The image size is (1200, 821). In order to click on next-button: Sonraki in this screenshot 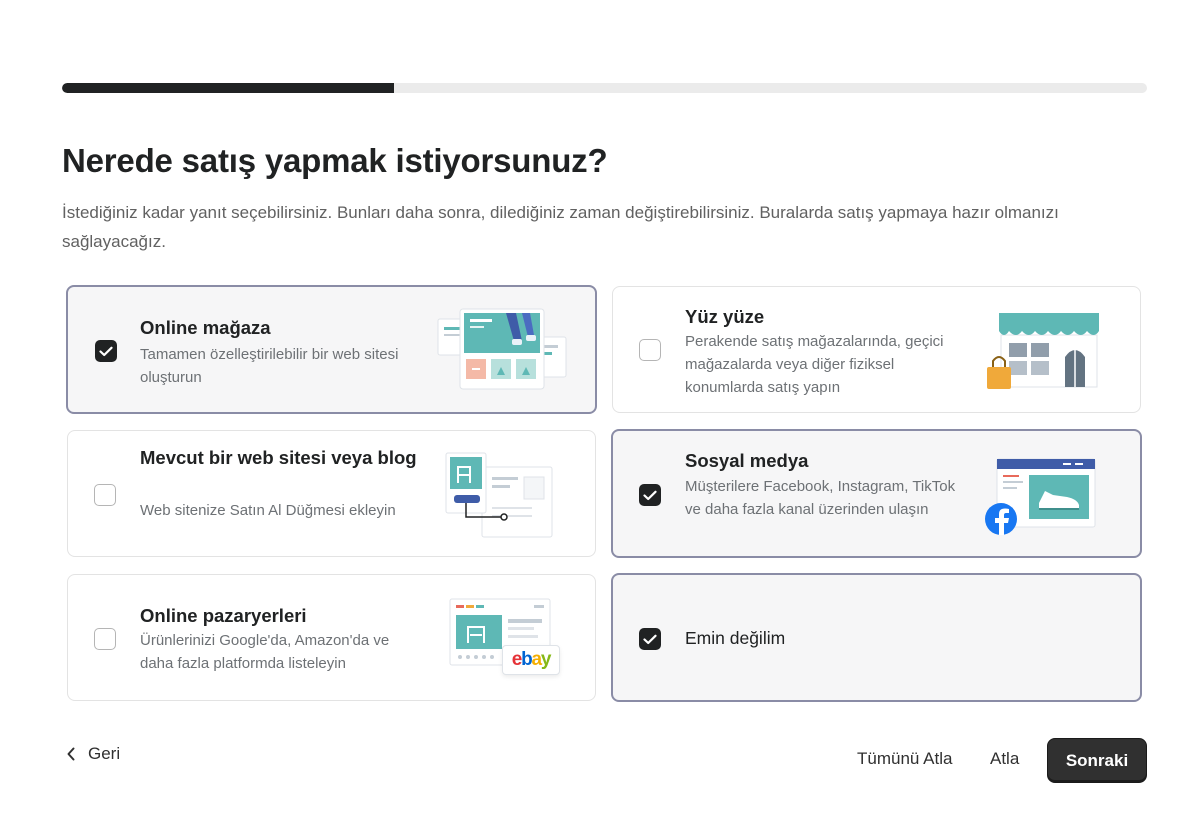, I will do `click(1097, 760)`.